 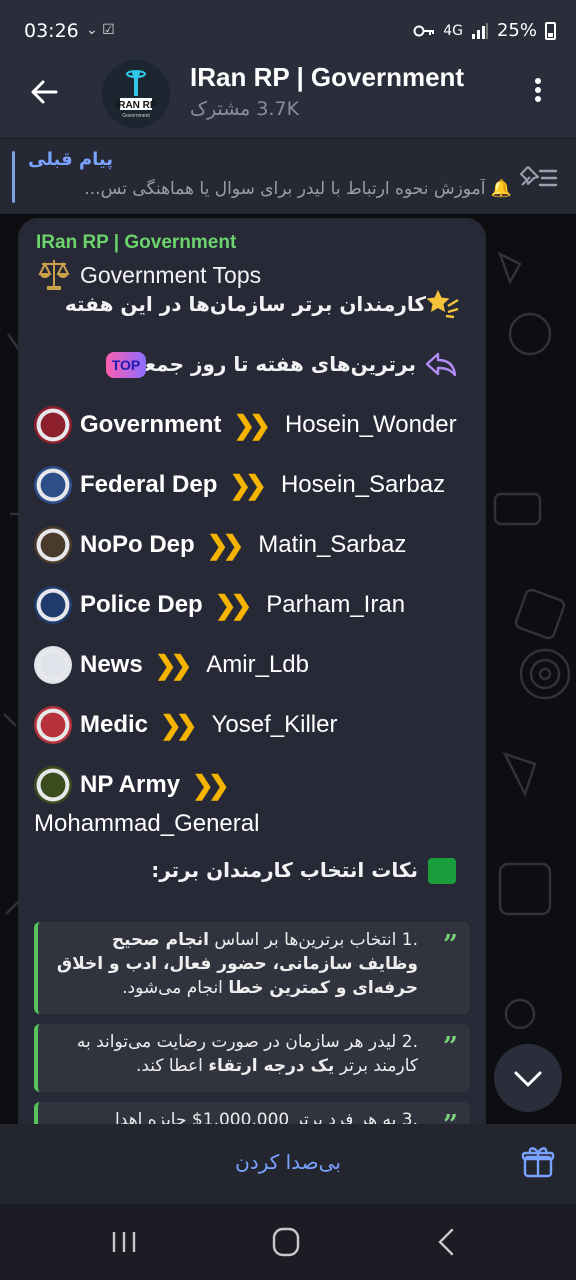 What do you see at coordinates (363, 484) in the screenshot?
I see `employee-name: Hosein_Sarbaz` at bounding box center [363, 484].